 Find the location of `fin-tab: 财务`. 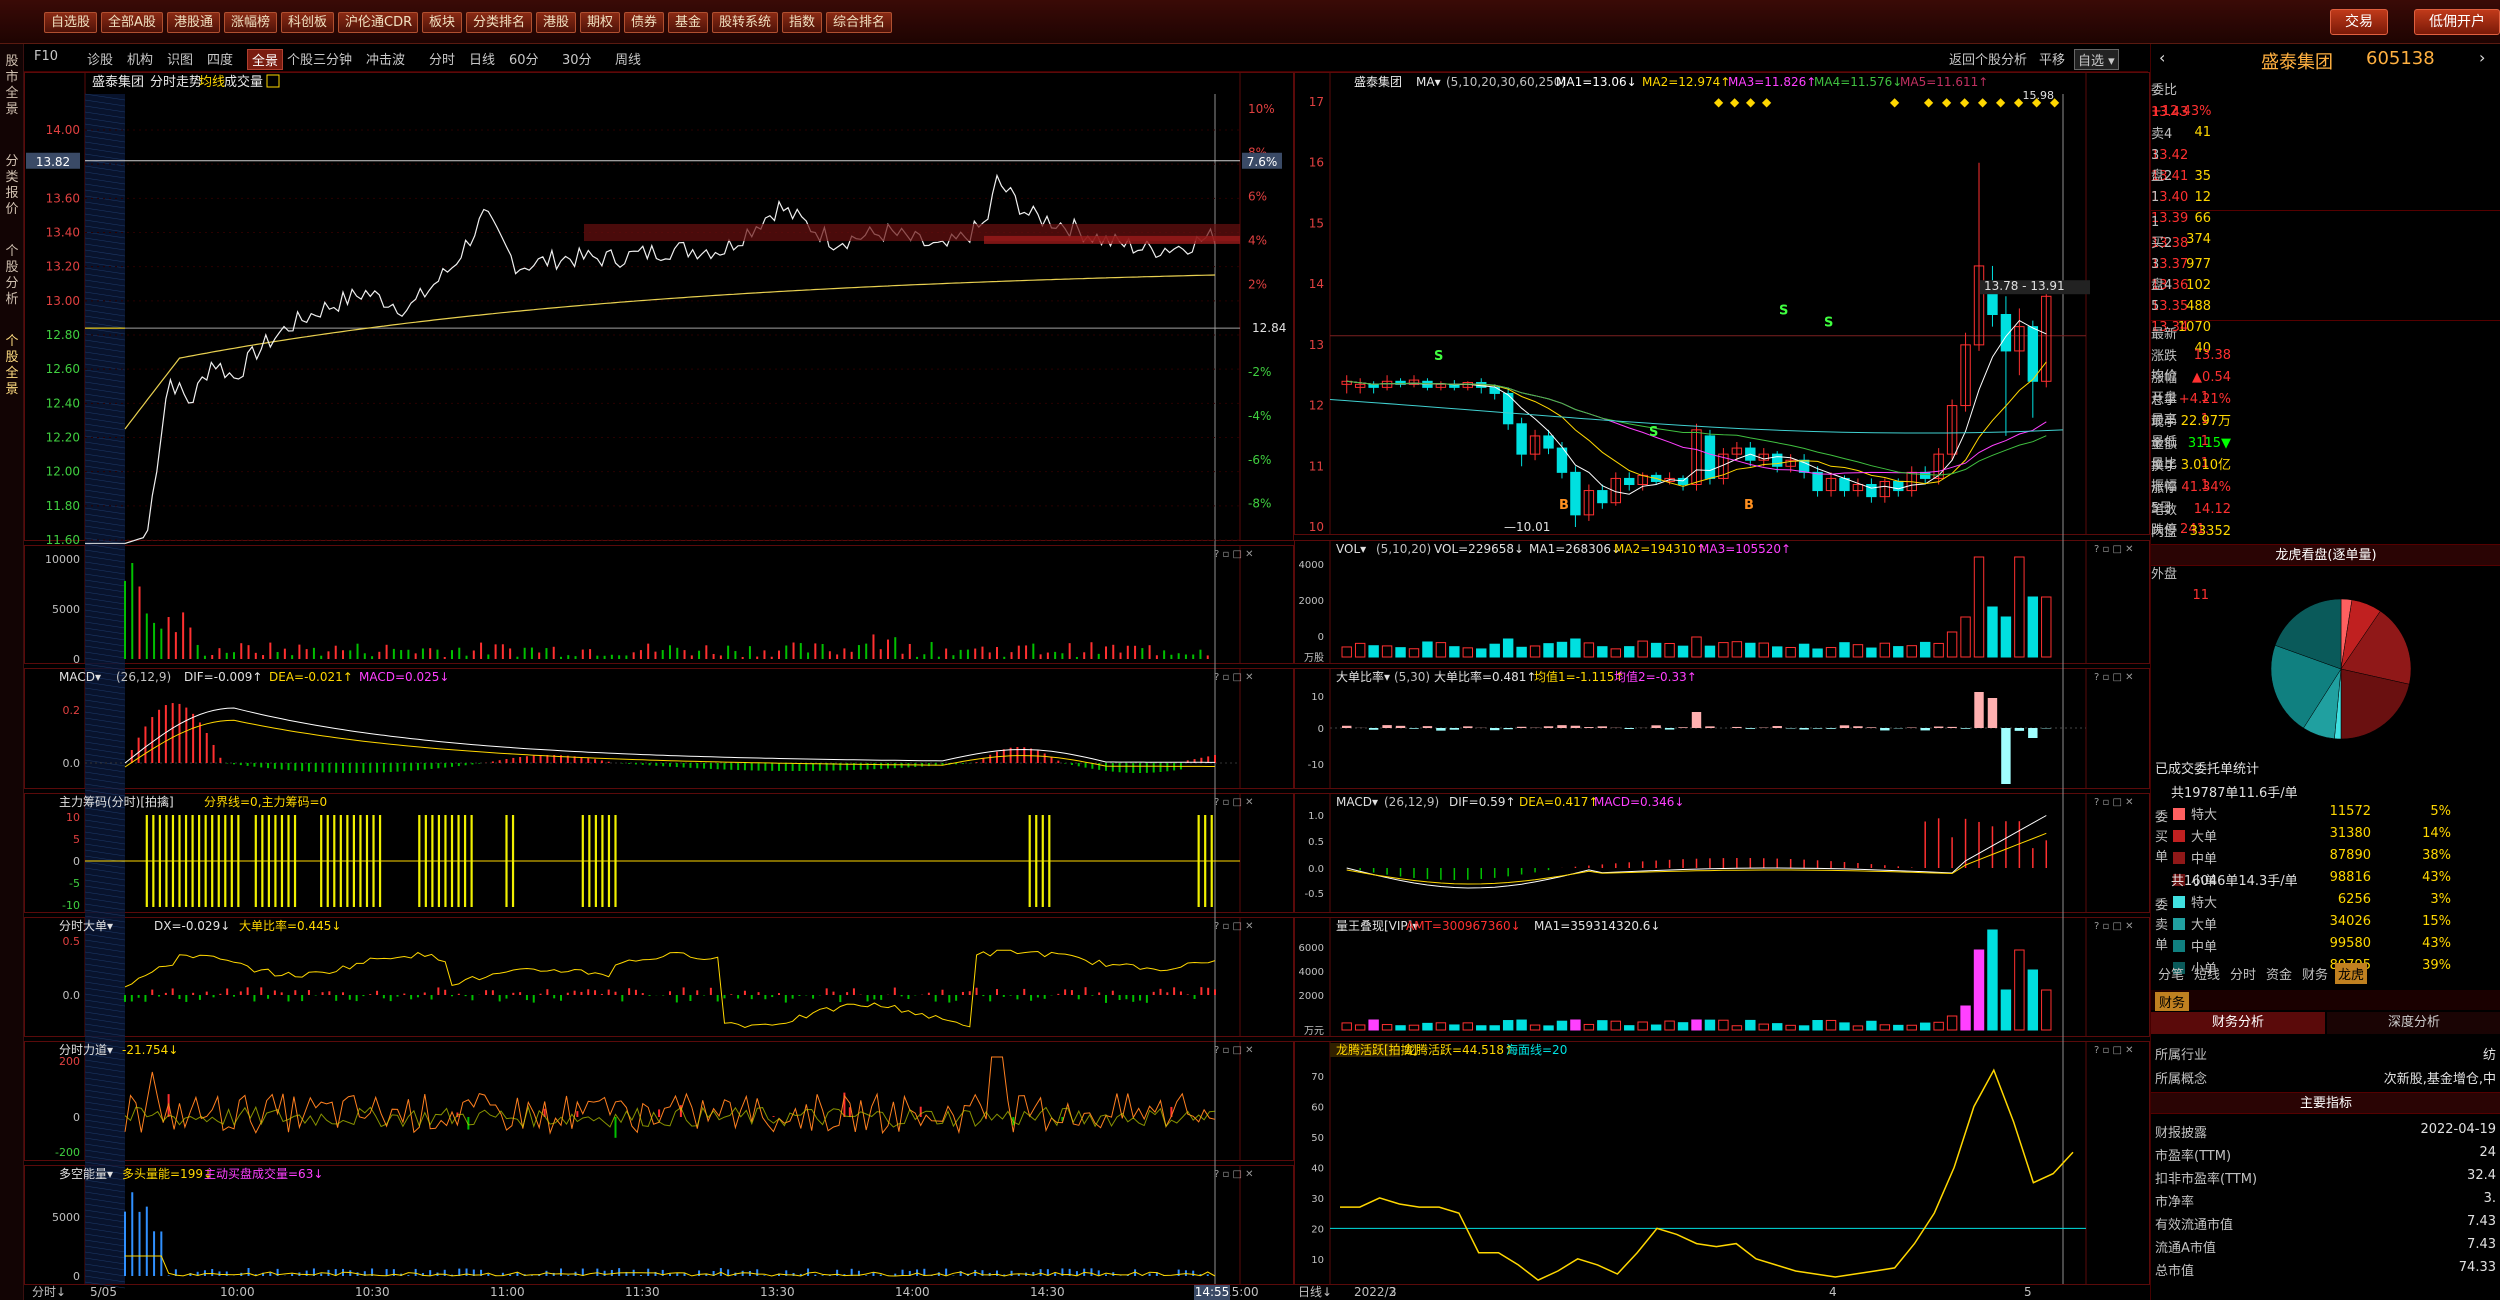

fin-tab: 财务 is located at coordinates (2172, 1001).